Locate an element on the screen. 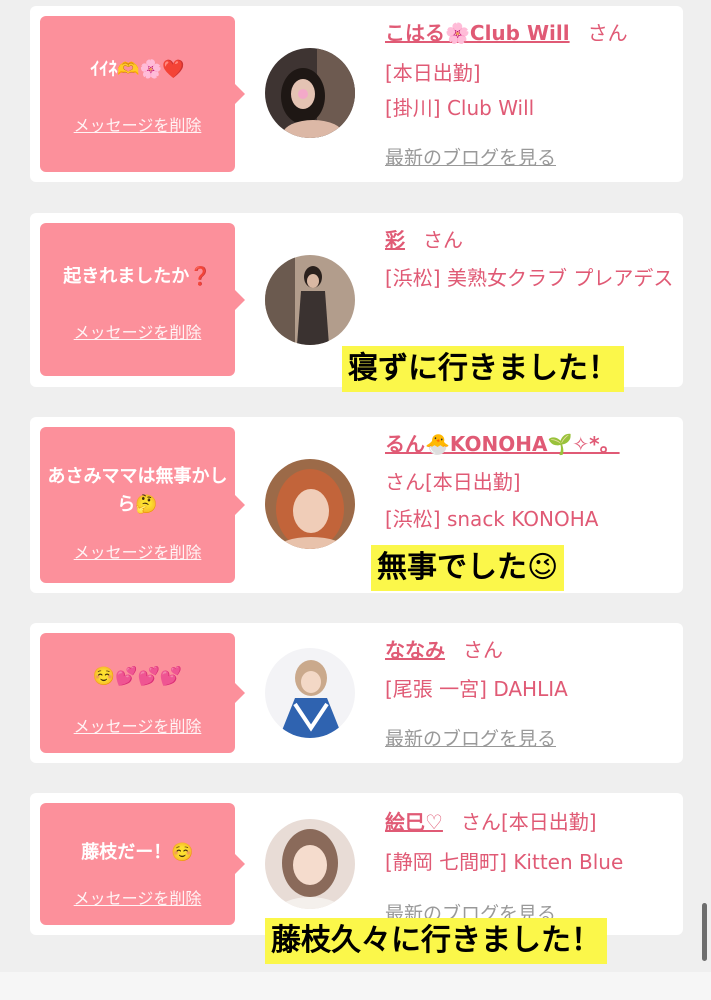  next-card-preview is located at coordinates (355, 986).